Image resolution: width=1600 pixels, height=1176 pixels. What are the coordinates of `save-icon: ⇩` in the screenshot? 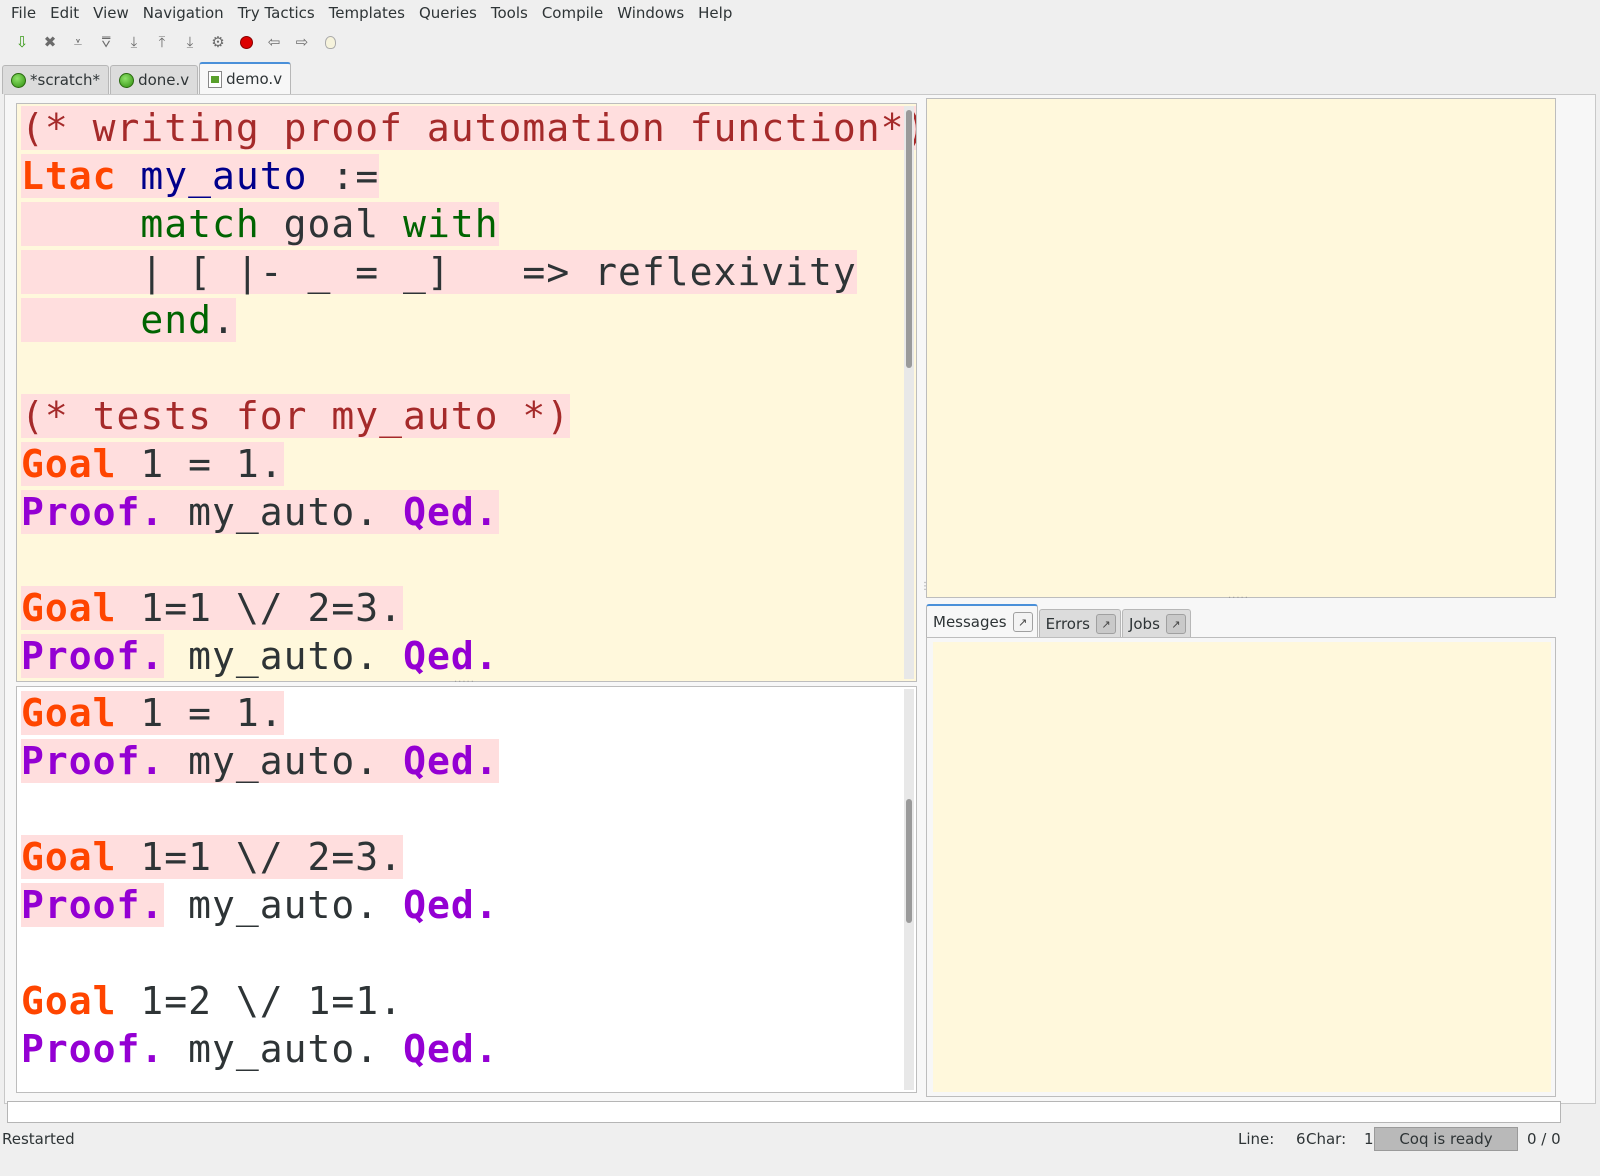 It's located at (22, 42).